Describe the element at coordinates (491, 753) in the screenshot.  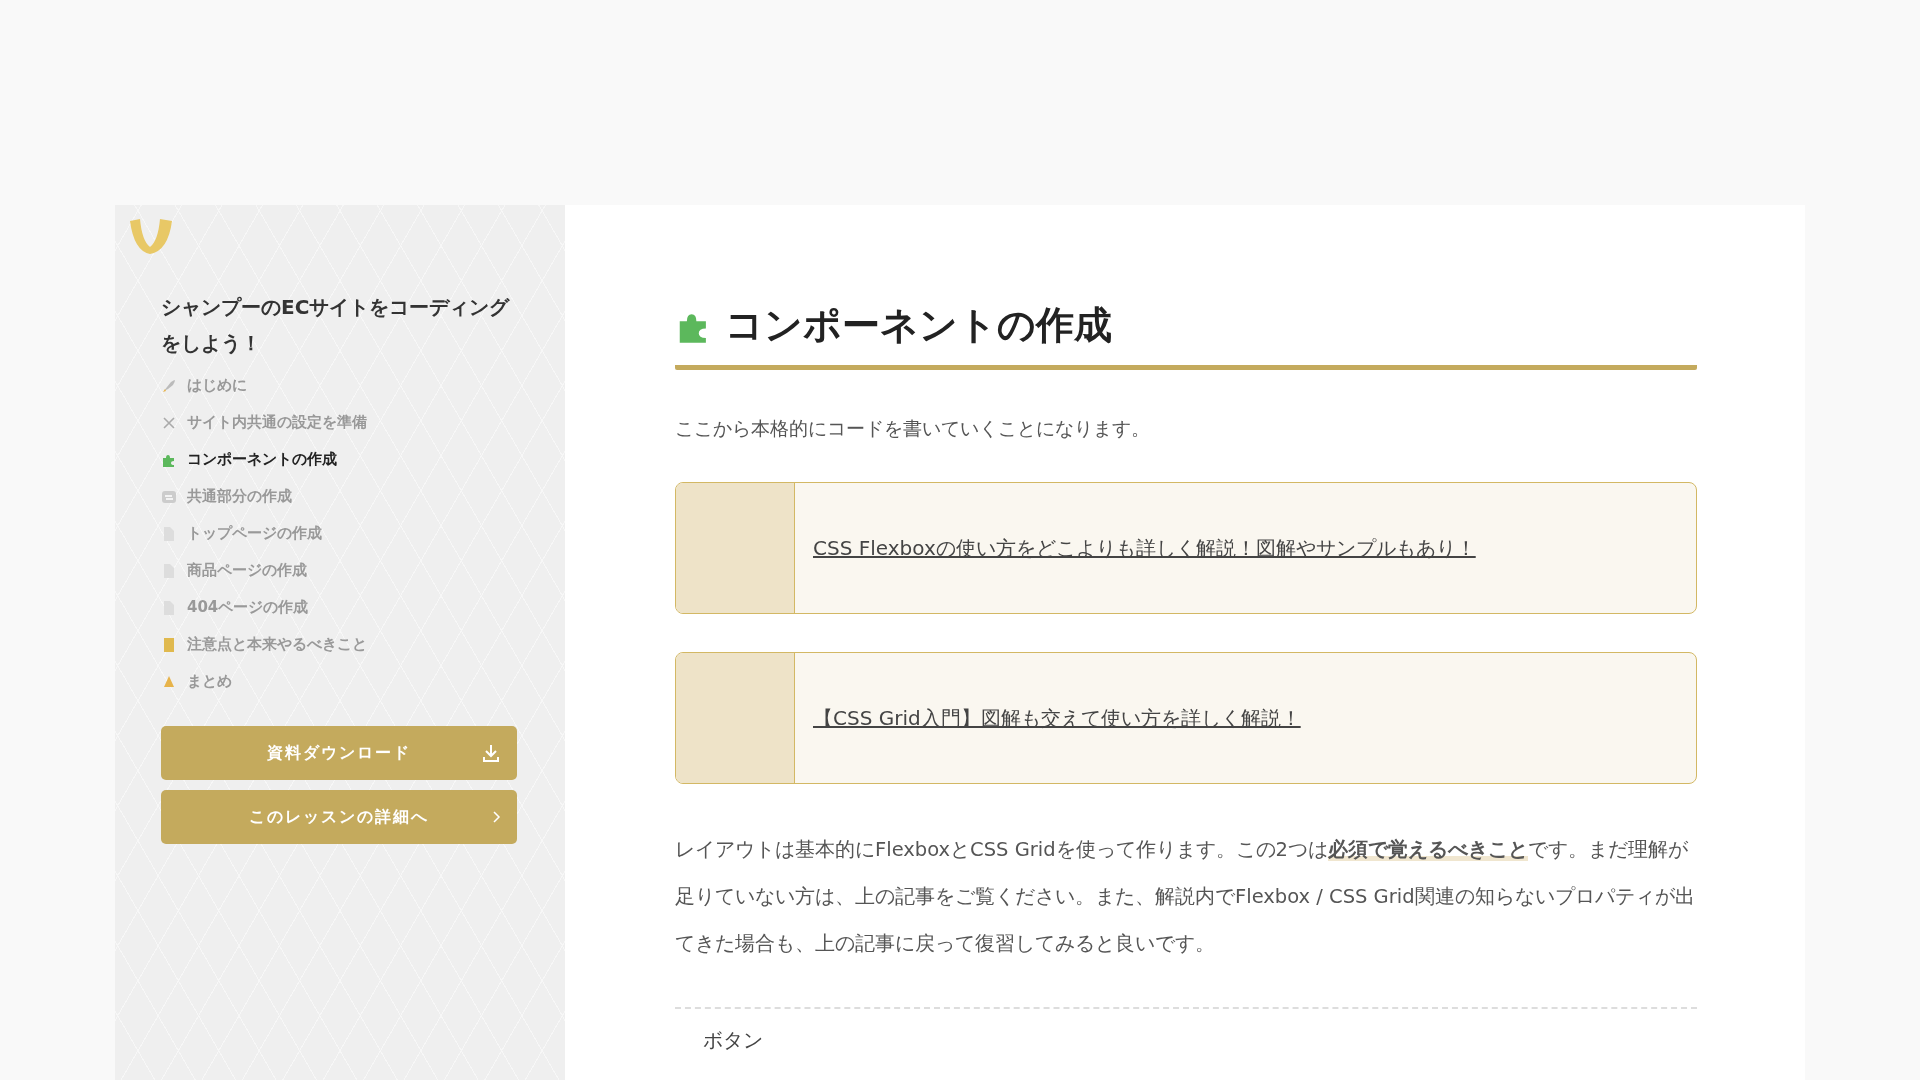
I see `download-icon` at that location.